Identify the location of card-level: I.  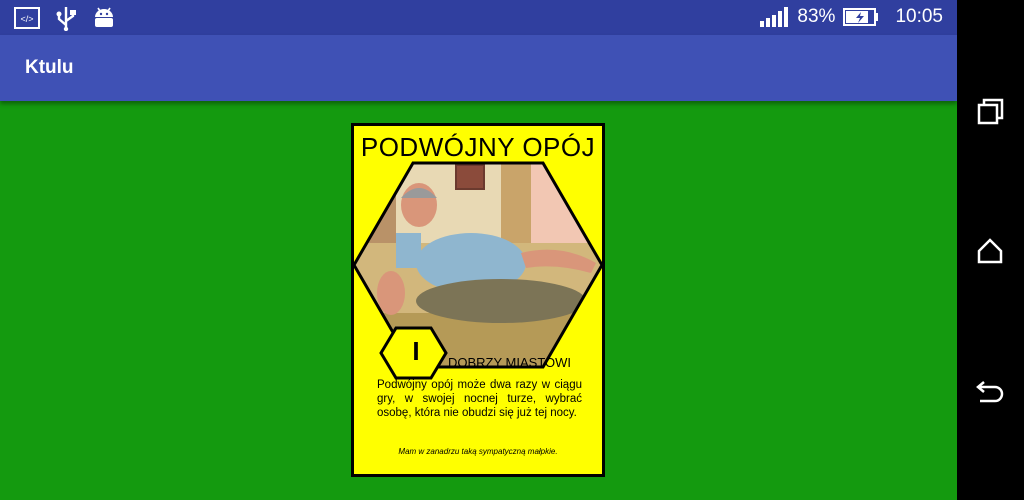
(416, 351).